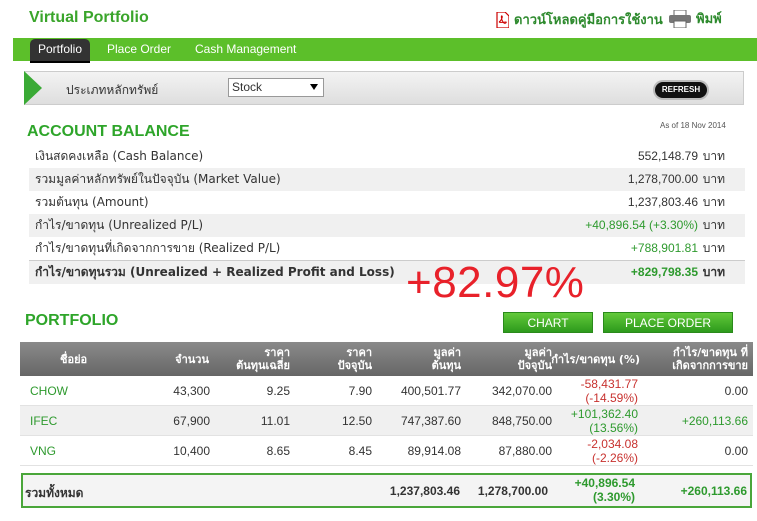  I want to click on cell-avg-cost: 11.01, so click(275, 421).